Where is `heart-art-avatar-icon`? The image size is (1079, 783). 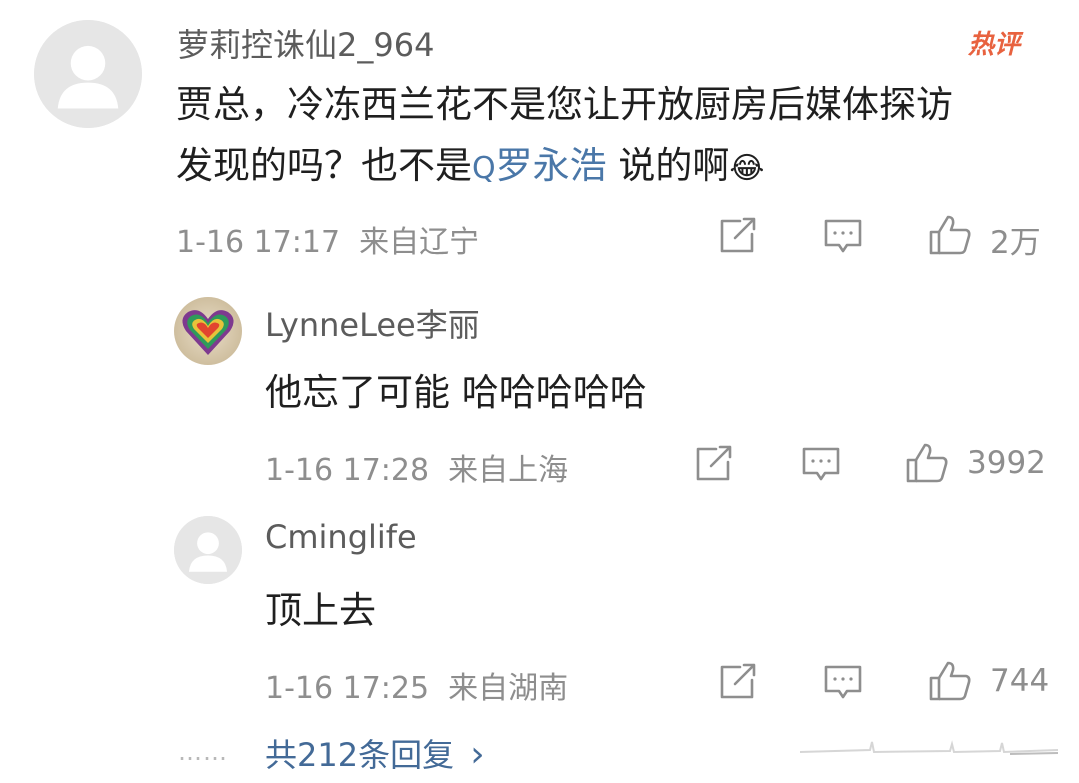 heart-art-avatar-icon is located at coordinates (208, 331).